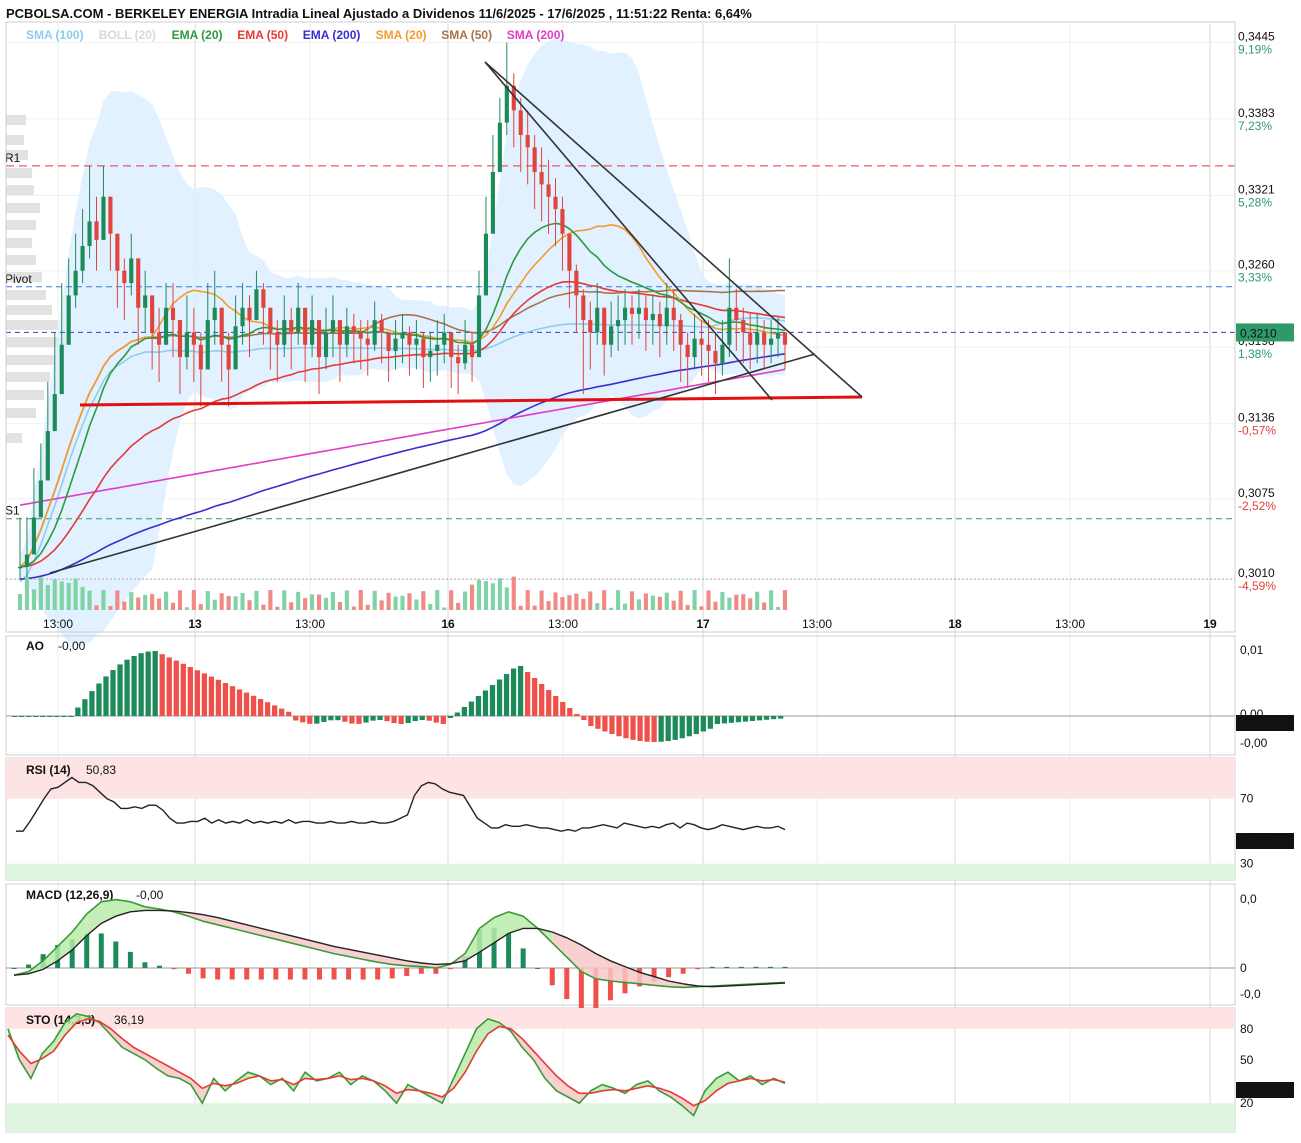  I want to click on legend-item-5: SMA (20), so click(401, 35).